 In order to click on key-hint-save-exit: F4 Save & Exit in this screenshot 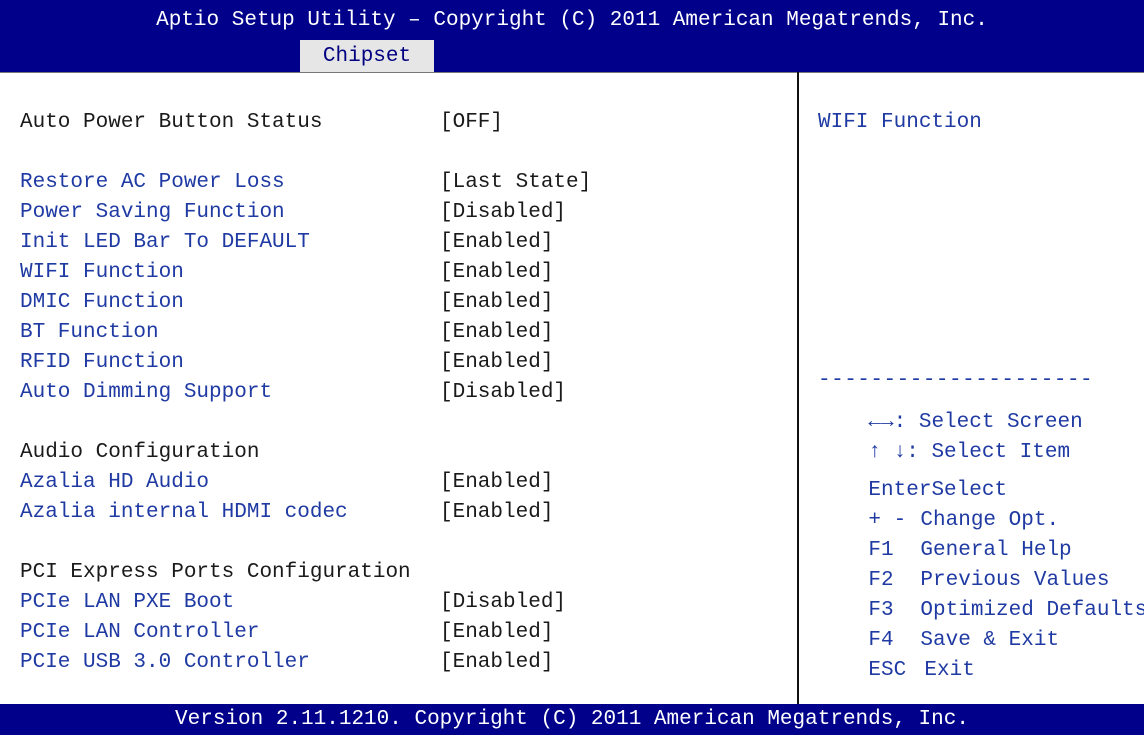, I will do `click(938, 624)`.